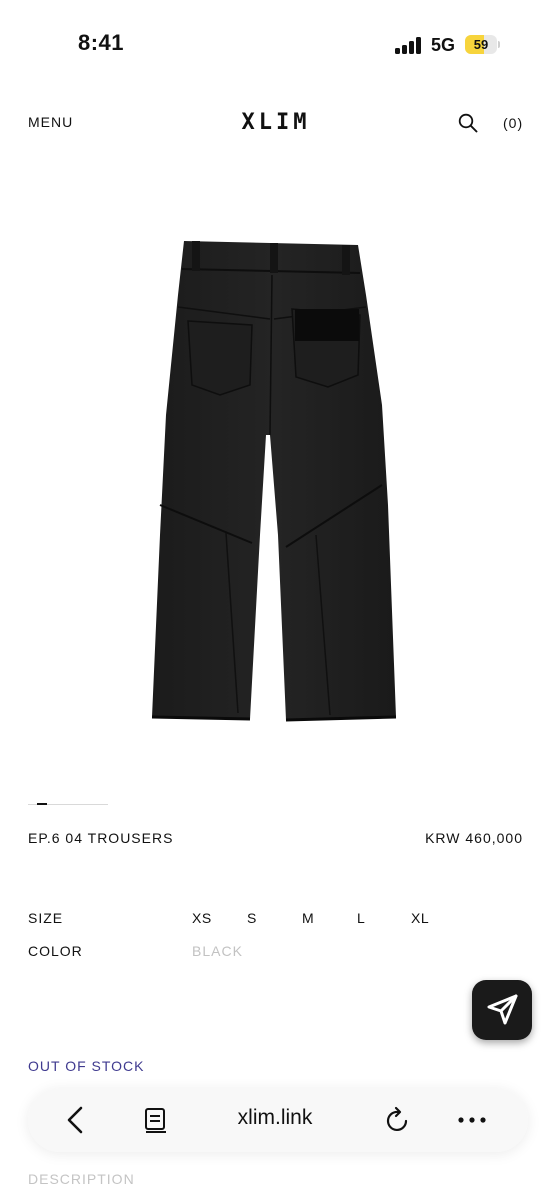  Describe the element at coordinates (308, 918) in the screenshot. I see `size-option-m: M` at that location.